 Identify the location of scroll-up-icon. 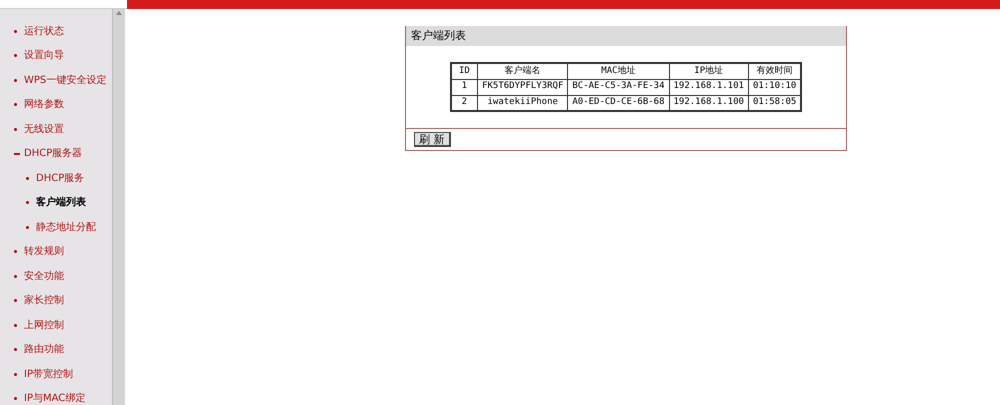
(119, 13).